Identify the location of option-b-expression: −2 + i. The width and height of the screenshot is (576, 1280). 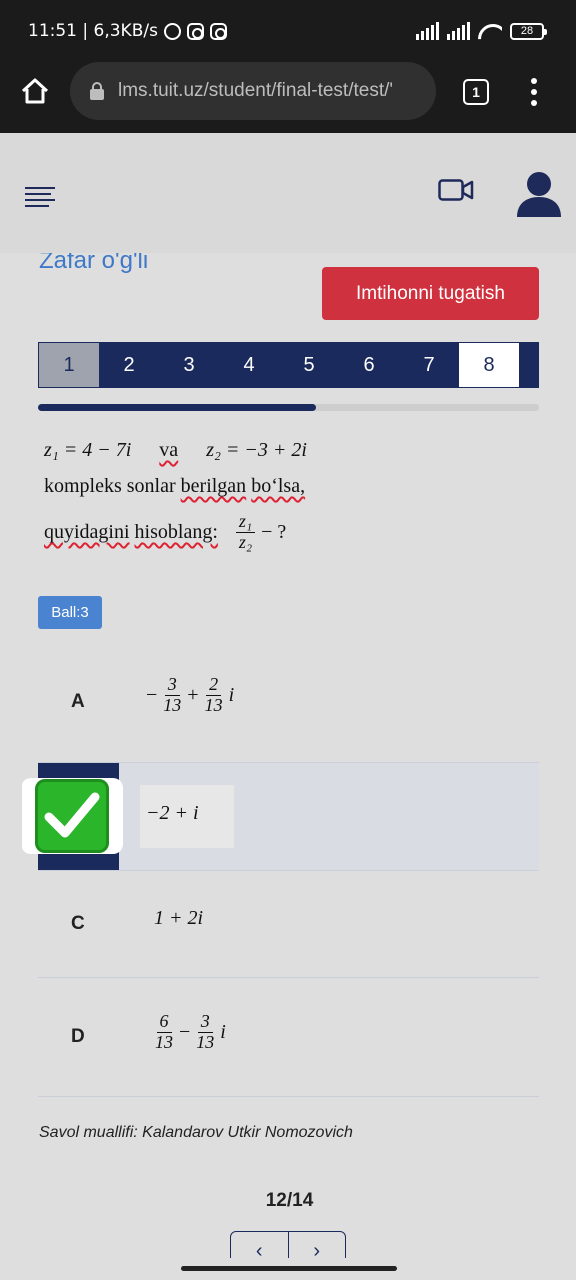
(172, 813).